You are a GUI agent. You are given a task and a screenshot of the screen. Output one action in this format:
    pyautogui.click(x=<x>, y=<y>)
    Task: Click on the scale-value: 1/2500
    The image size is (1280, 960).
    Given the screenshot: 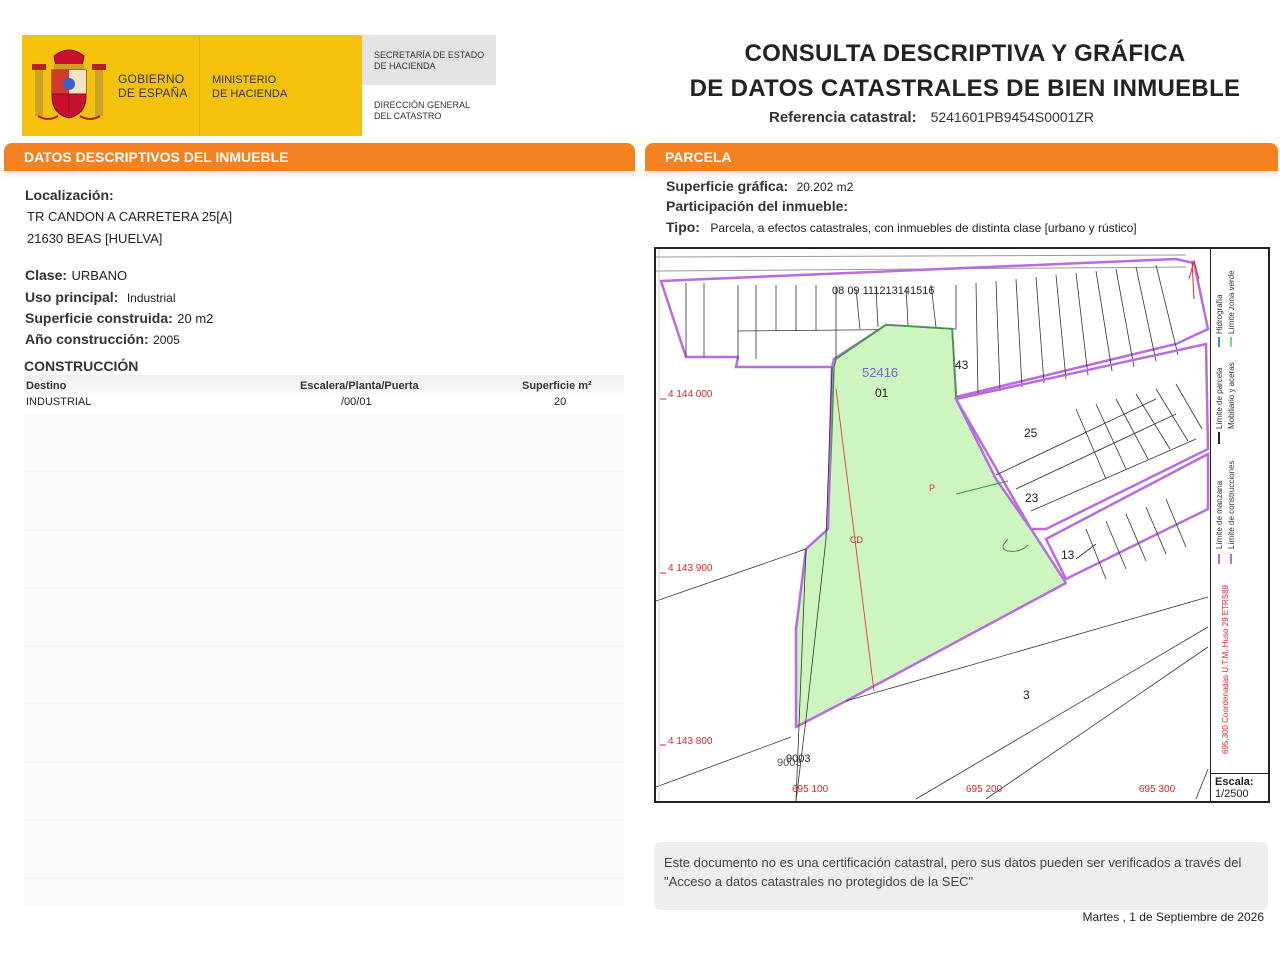 What is the action you would take?
    pyautogui.click(x=1232, y=794)
    